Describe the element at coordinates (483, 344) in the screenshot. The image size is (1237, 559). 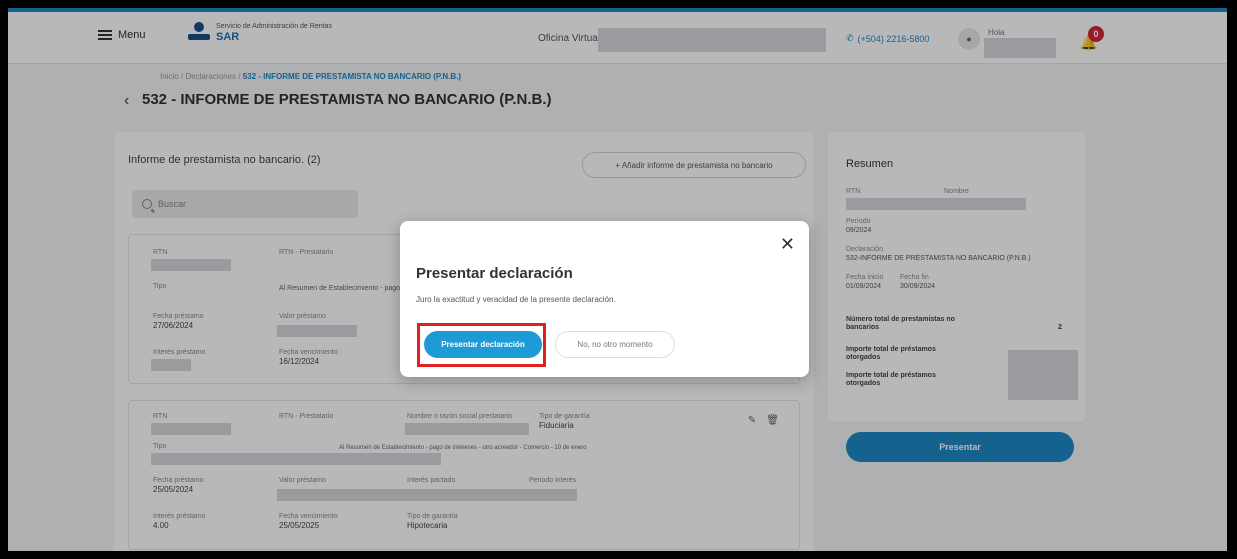
I see `present-declaration-button: Presentar declaración` at that location.